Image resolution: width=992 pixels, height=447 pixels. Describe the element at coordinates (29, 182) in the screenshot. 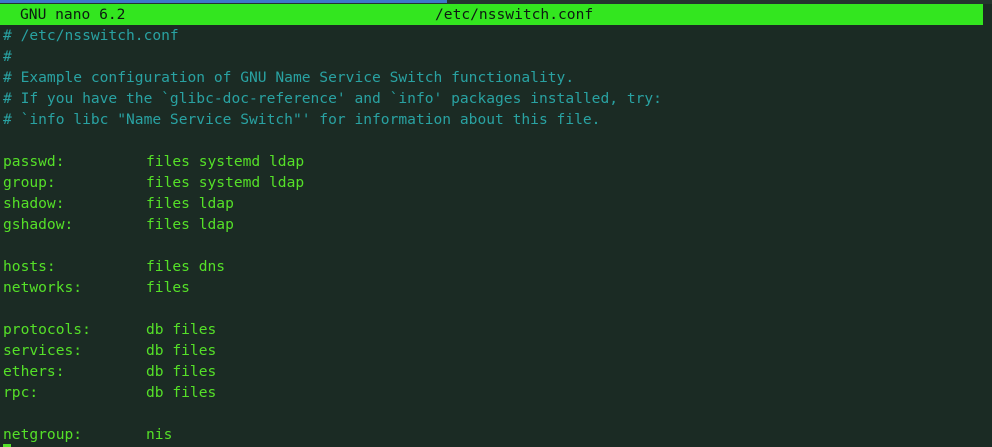

I see `config-key: group:` at that location.